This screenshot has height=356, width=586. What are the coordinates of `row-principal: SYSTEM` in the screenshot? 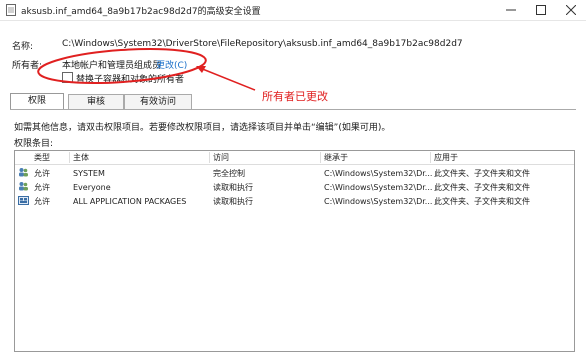 It's located at (89, 173).